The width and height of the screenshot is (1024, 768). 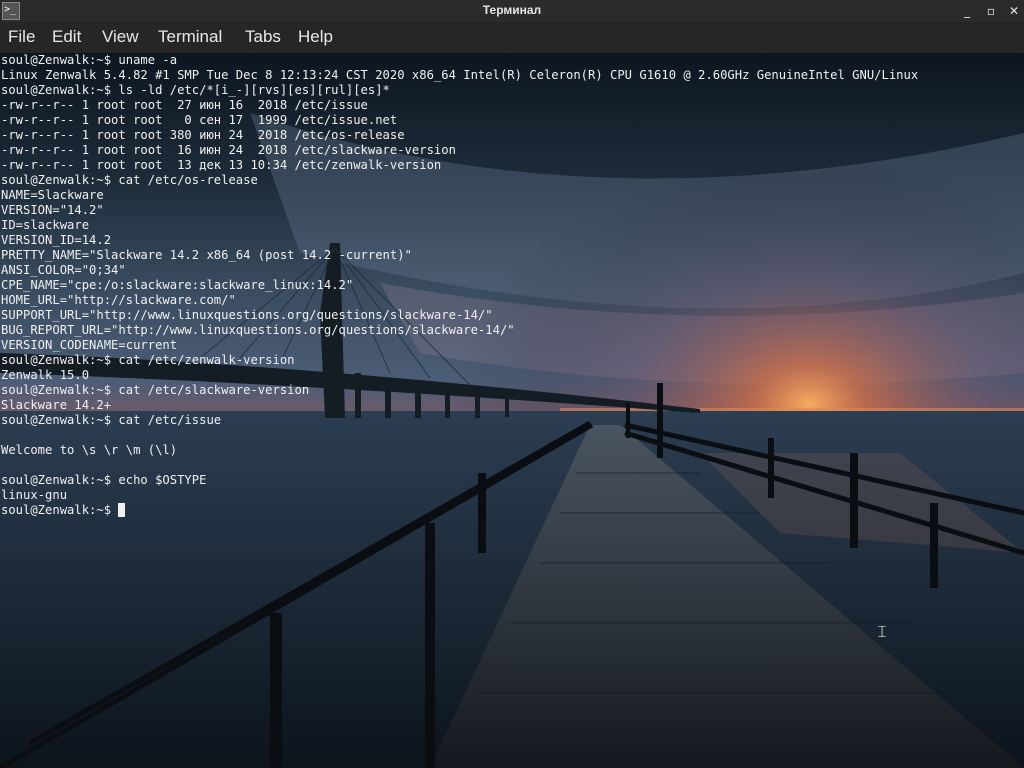 What do you see at coordinates (512, 37) in the screenshot?
I see `menu-bar: File Edit View Terminal Tabs Help` at bounding box center [512, 37].